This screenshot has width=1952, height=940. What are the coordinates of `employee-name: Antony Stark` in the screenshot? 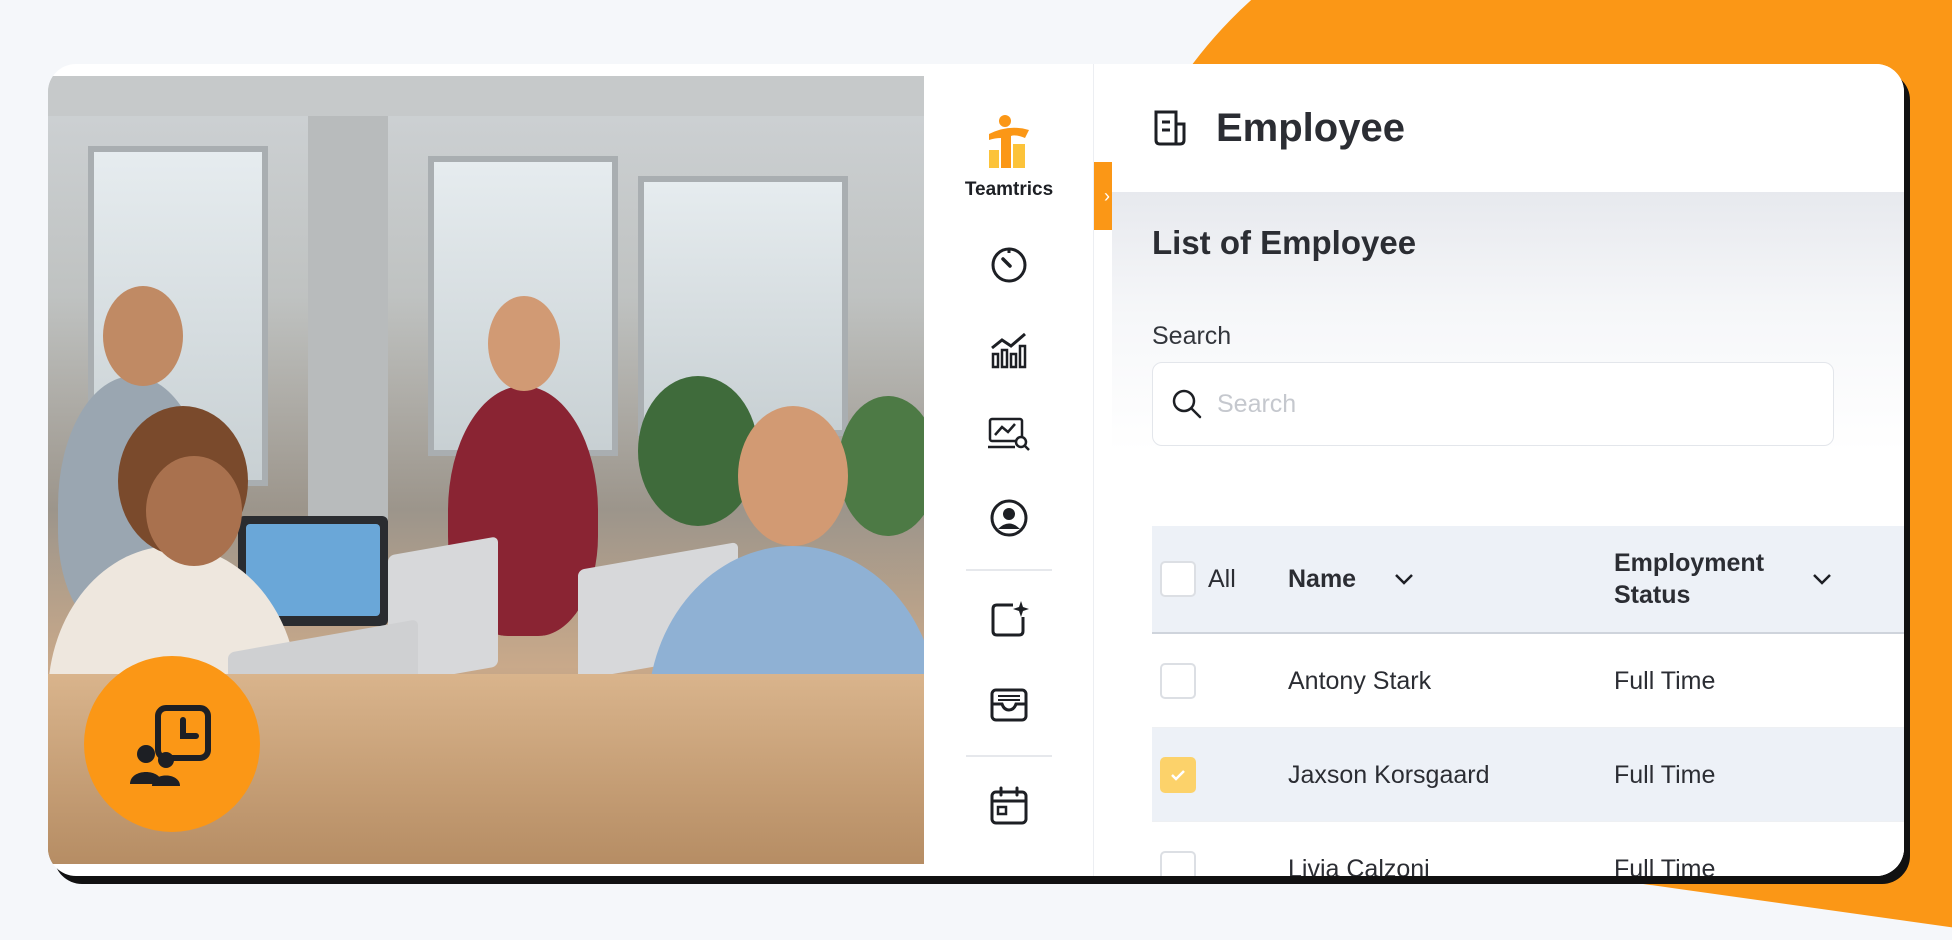 It's located at (1360, 681).